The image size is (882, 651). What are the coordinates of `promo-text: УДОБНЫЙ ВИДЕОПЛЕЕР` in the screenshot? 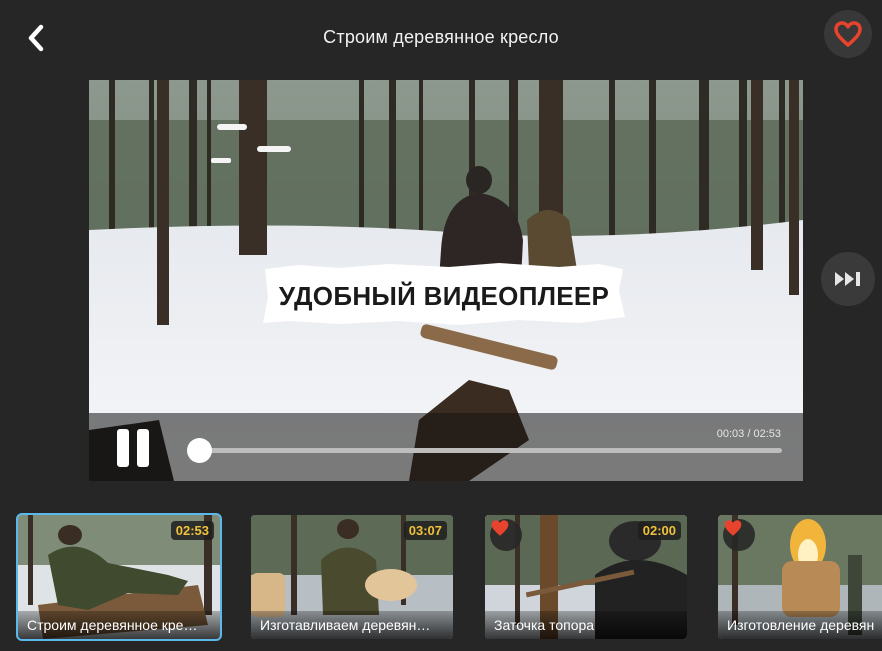 It's located at (444, 296).